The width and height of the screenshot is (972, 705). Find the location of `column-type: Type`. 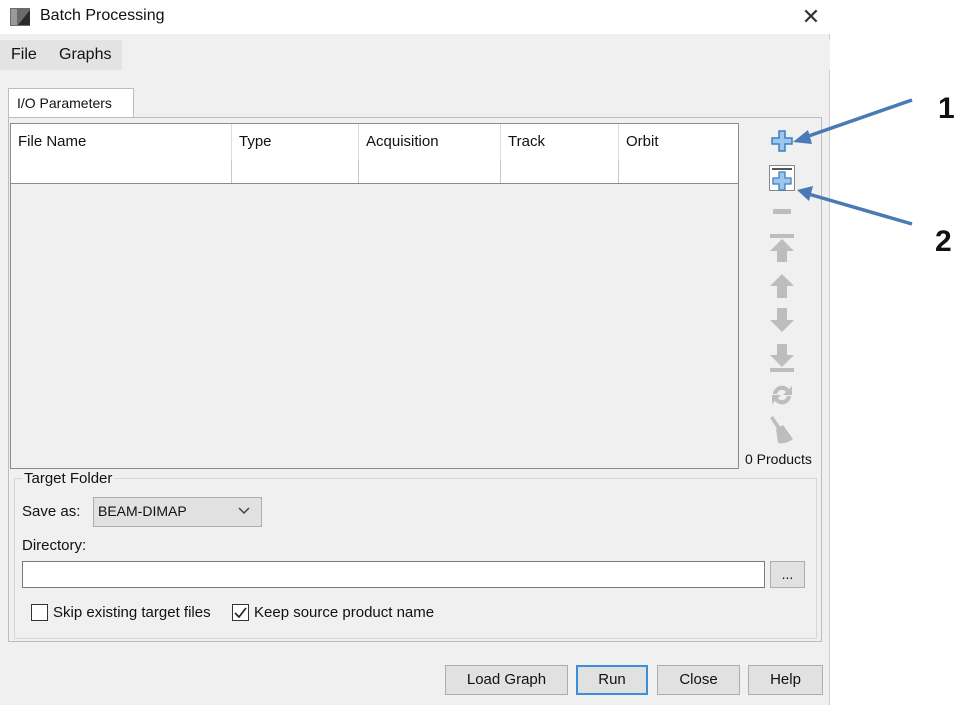

column-type: Type is located at coordinates (295, 142).